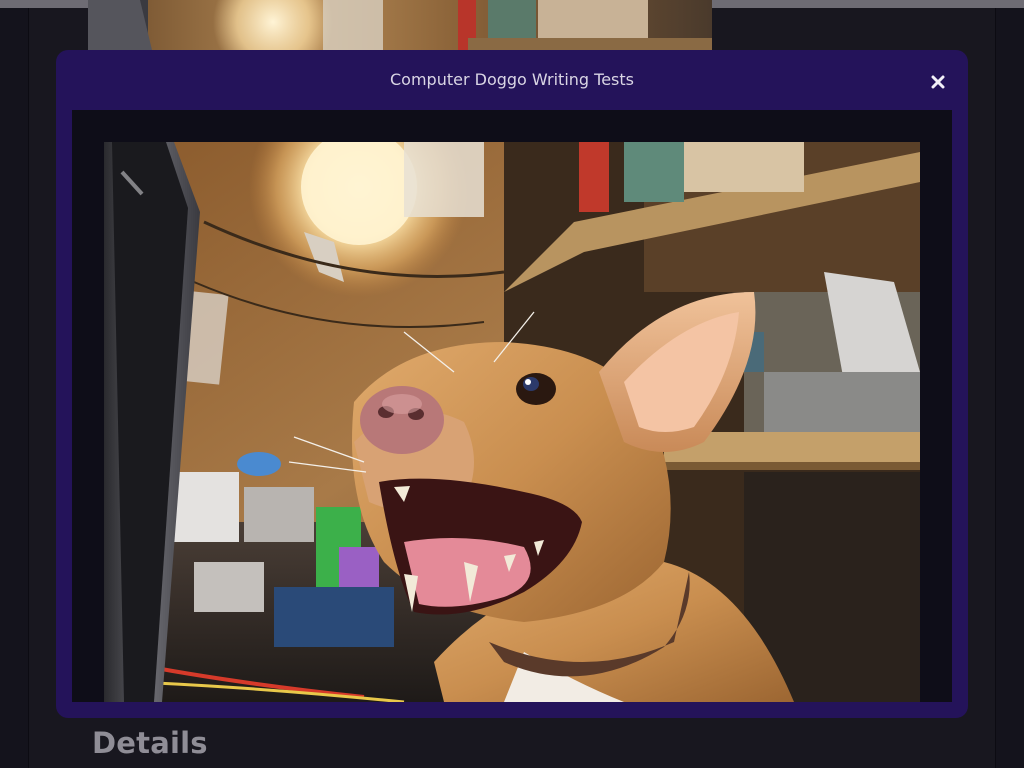 The image size is (1024, 768). What do you see at coordinates (512, 79) in the screenshot?
I see `modal-title: Computer Doggo Writing Tests` at bounding box center [512, 79].